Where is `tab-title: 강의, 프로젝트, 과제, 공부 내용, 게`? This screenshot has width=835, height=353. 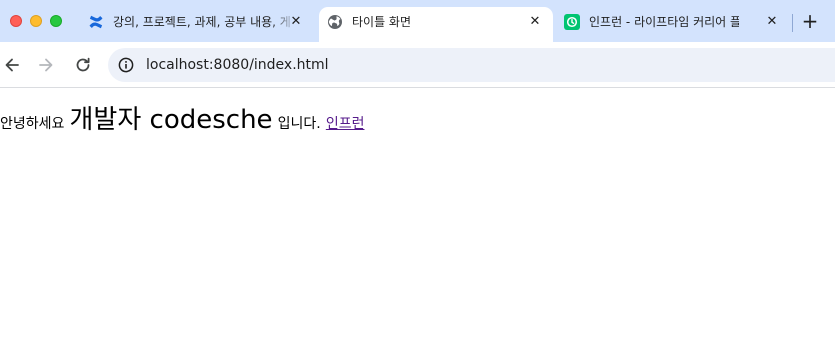 tab-title: 강의, 프로젝트, 과제, 공부 내용, 게 is located at coordinates (202, 22).